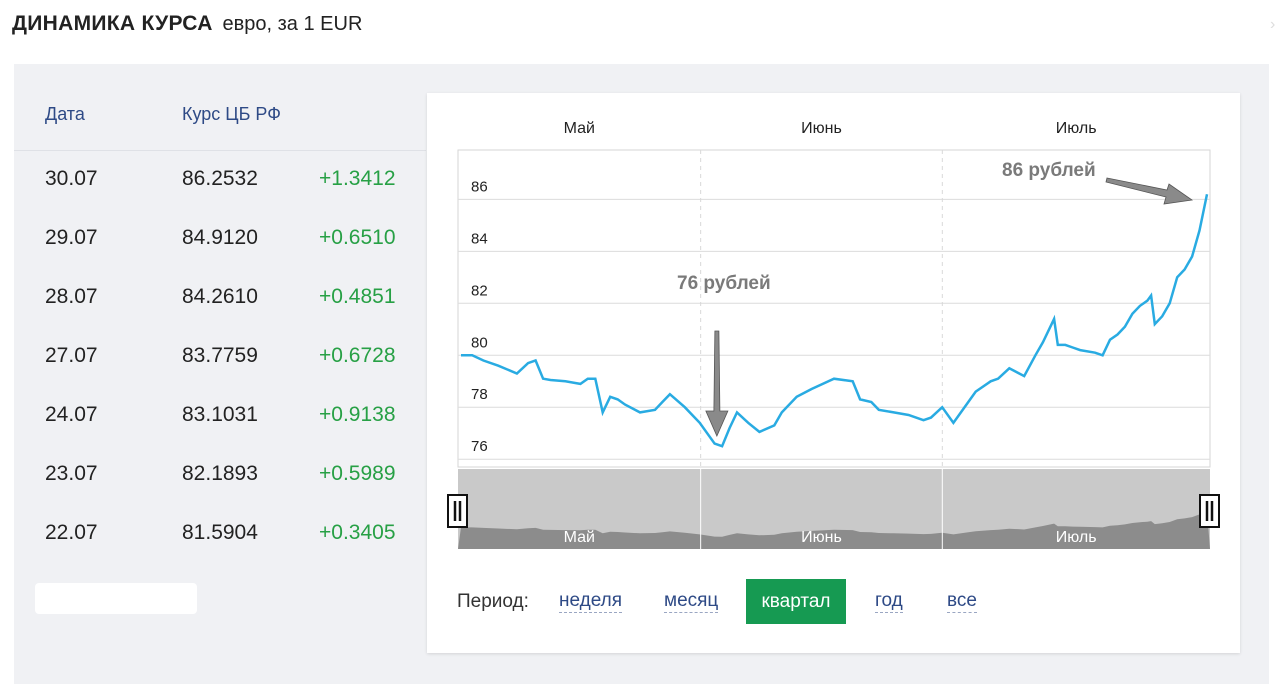  Describe the element at coordinates (357, 532) in the screenshot. I see `row-change: +0.3405` at that location.